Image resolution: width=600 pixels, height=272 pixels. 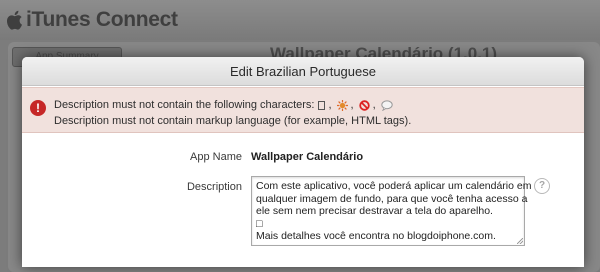 What do you see at coordinates (307, 157) in the screenshot?
I see `app-name-value: Wallpaper Calendário` at bounding box center [307, 157].